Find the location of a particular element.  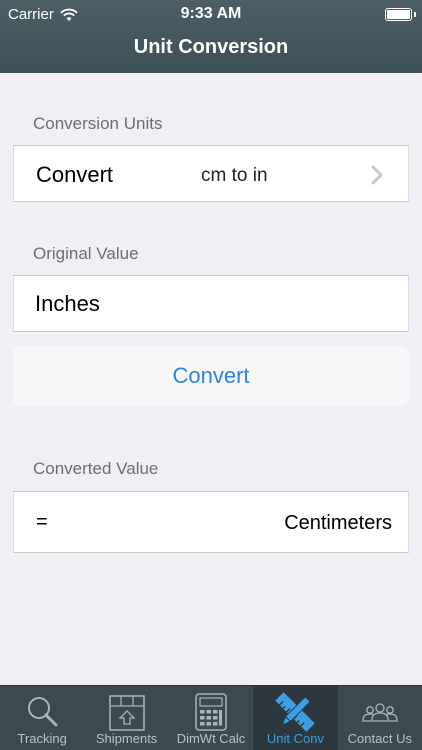

tab-label-contact-us: Contact Us is located at coordinates (379, 738).